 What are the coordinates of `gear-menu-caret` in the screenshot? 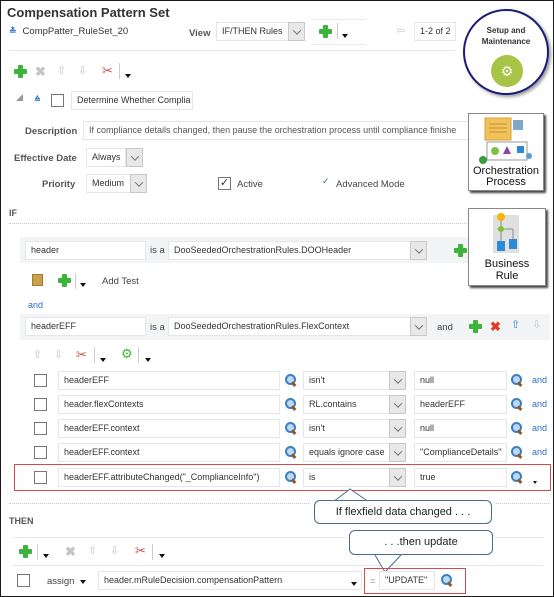 It's located at (148, 359).